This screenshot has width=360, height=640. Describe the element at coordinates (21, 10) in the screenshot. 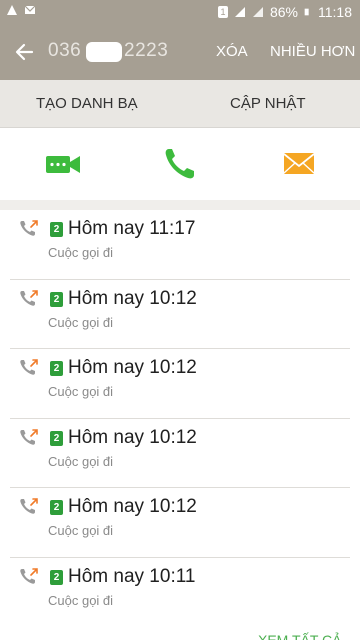

I see `status-left-icons` at that location.